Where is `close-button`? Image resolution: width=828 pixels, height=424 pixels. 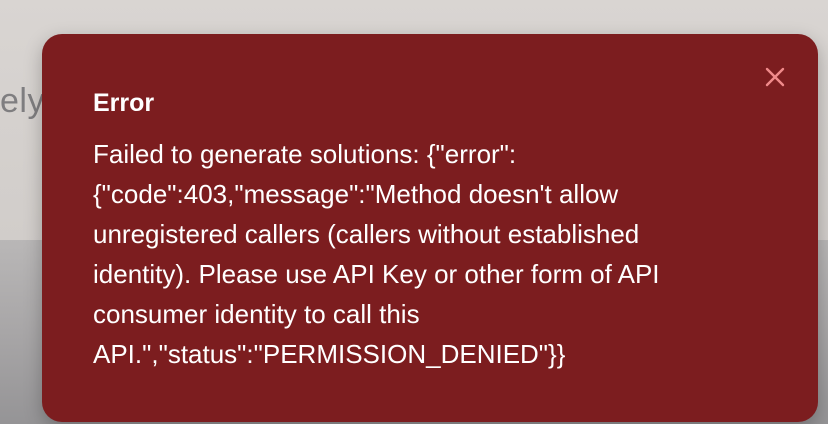 close-button is located at coordinates (775, 77).